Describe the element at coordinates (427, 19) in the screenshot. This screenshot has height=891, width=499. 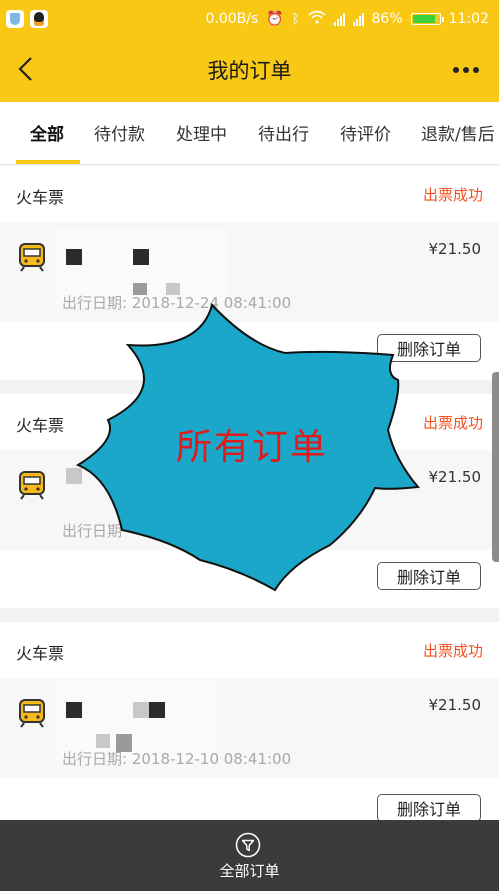
I see `battery-icon` at that location.